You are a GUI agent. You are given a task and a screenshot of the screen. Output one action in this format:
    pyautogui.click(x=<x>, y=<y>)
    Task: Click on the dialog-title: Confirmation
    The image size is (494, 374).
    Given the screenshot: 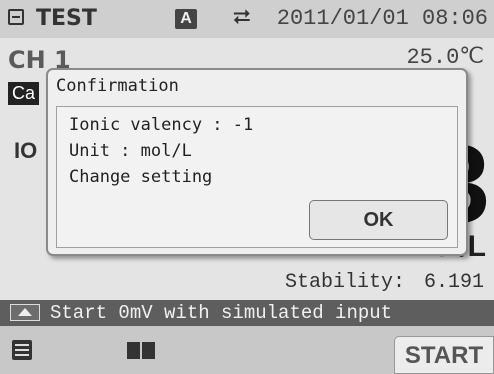 What is the action you would take?
    pyautogui.click(x=117, y=86)
    